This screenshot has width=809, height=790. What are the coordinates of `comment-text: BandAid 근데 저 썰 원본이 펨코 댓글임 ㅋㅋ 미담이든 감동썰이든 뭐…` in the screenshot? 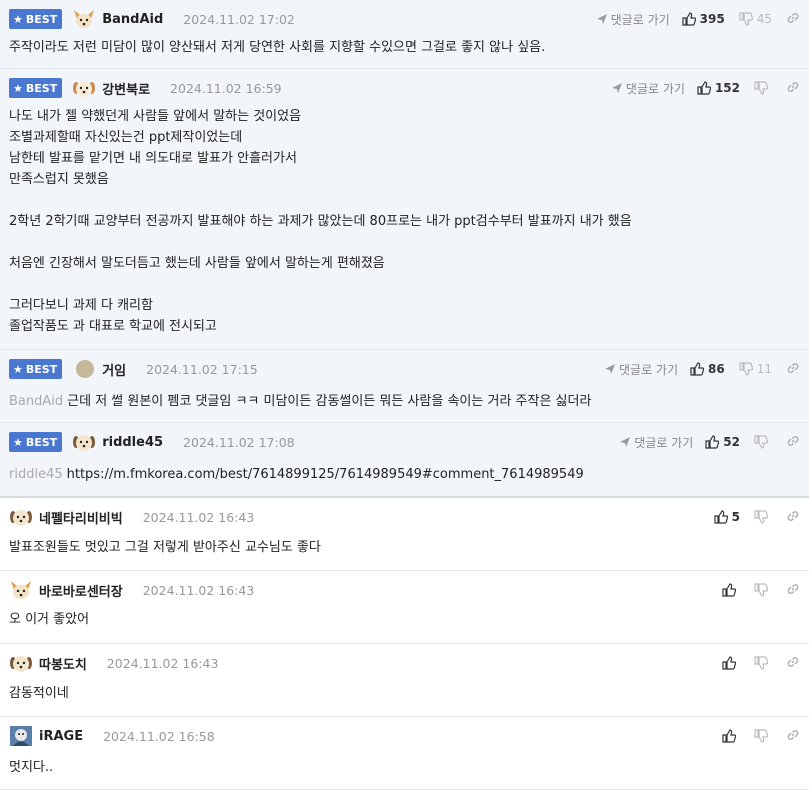 It's located at (300, 401).